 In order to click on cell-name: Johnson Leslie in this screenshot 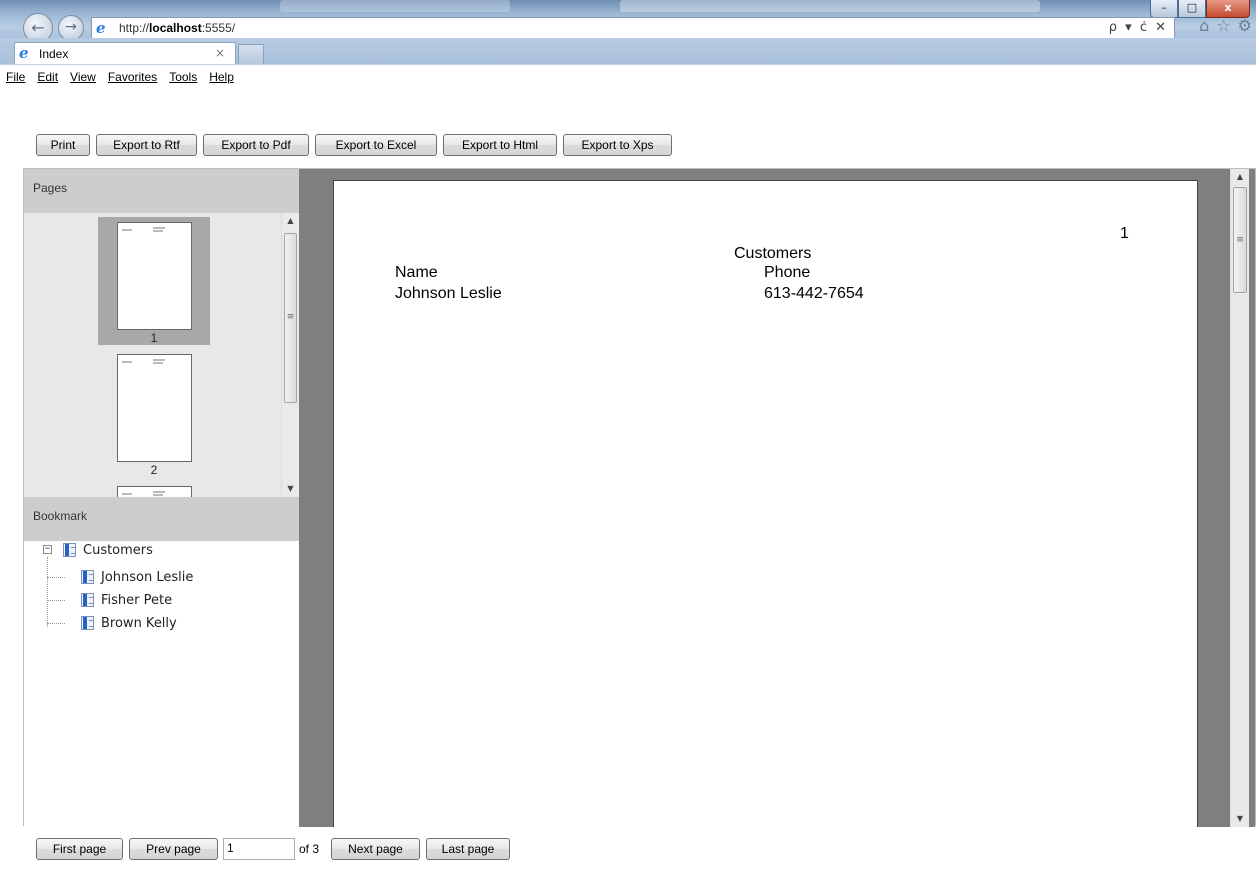, I will do `click(448, 293)`.